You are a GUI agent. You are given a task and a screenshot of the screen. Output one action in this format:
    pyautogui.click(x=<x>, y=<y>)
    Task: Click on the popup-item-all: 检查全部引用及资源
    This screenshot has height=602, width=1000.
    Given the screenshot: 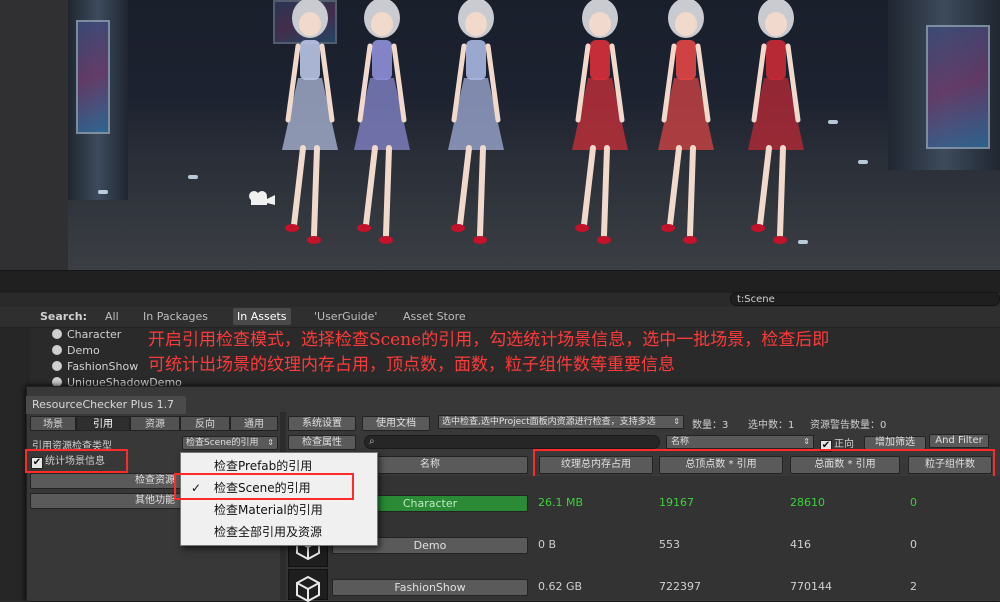 What is the action you would take?
    pyautogui.click(x=279, y=532)
    